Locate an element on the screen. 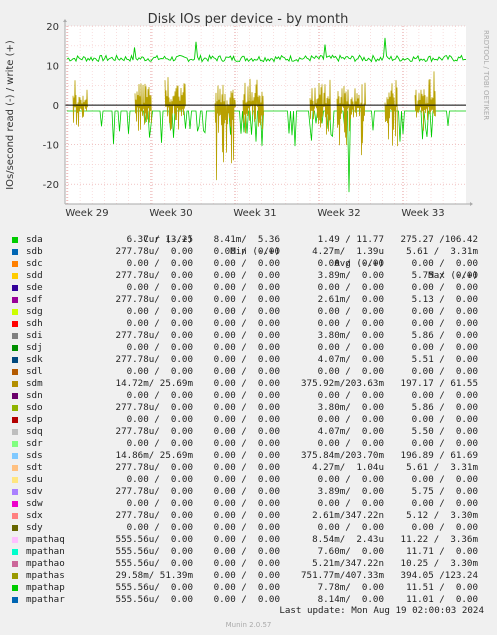 The image size is (497, 635). last-update: Last update: Mon Aug 19 02:00:03 2024 is located at coordinates (381, 610).